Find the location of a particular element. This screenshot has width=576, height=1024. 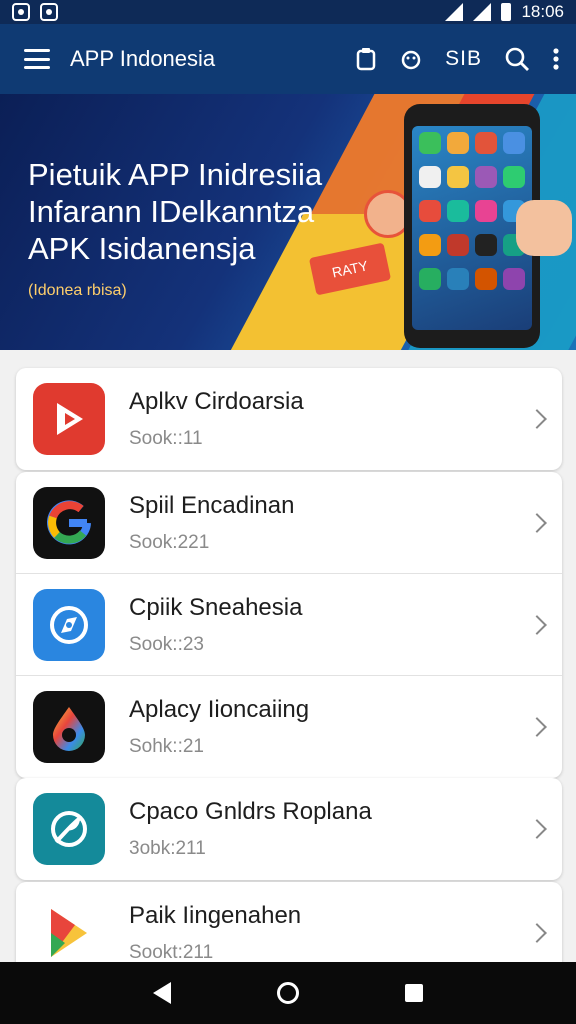

compass-icon is located at coordinates (69, 624).